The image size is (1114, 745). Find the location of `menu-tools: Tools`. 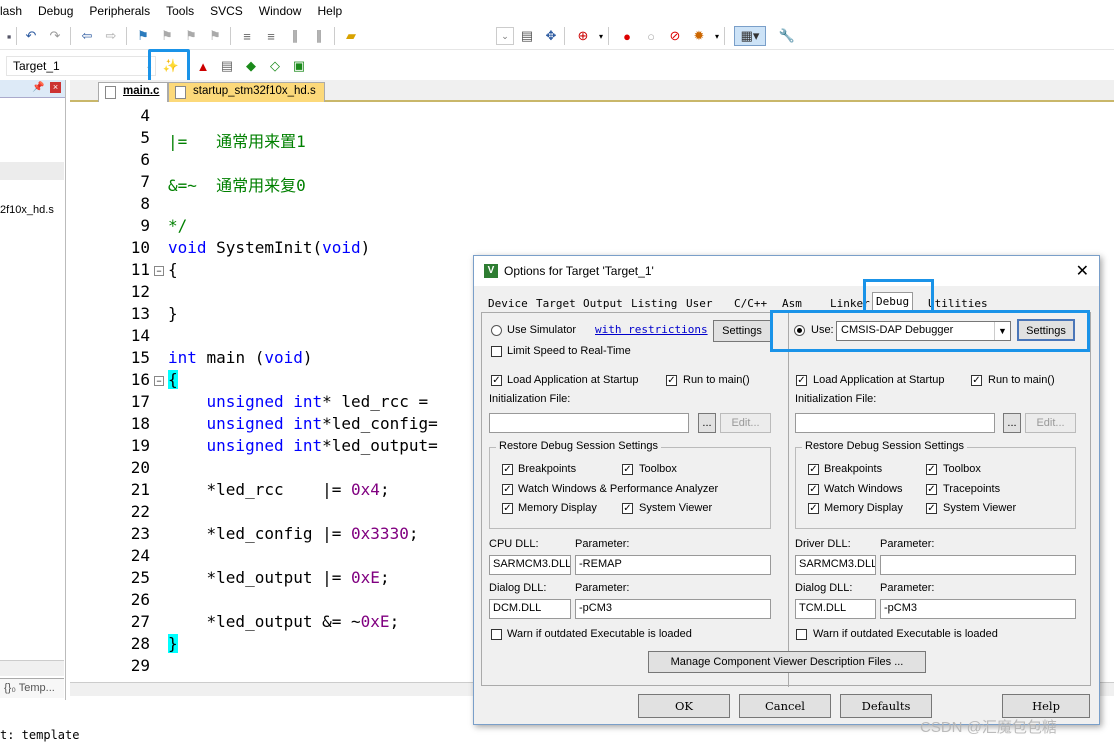

menu-tools: Tools is located at coordinates (180, 11).